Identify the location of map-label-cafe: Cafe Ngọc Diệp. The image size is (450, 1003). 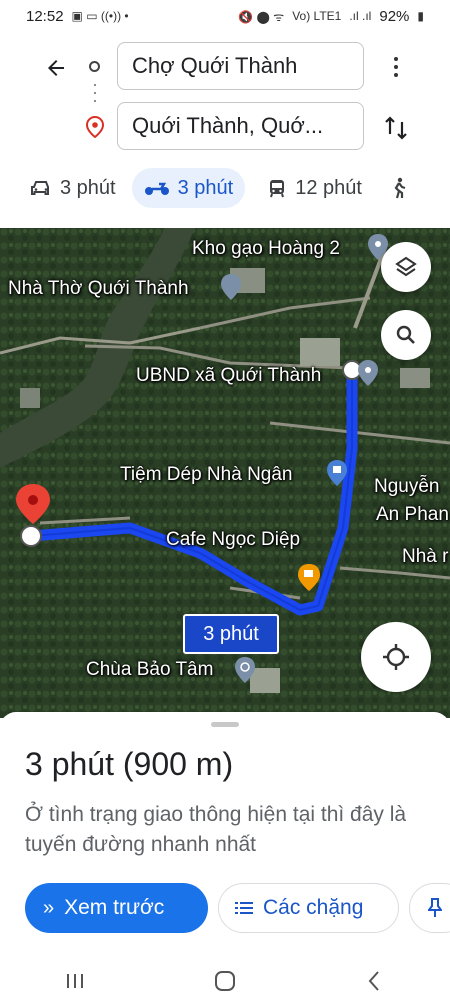
(233, 540).